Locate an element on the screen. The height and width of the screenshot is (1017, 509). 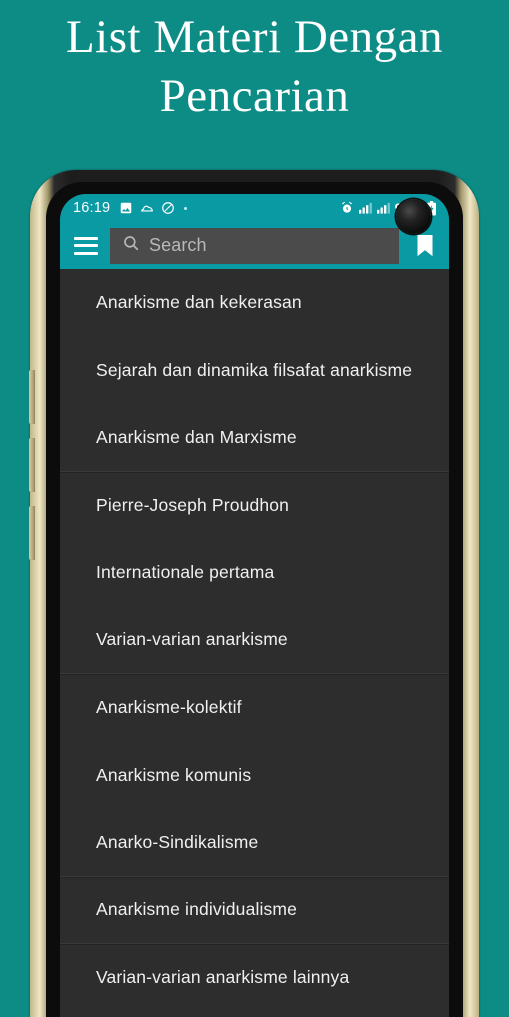
list-item-label: Varian-varian anarkisme is located at coordinates (192, 639).